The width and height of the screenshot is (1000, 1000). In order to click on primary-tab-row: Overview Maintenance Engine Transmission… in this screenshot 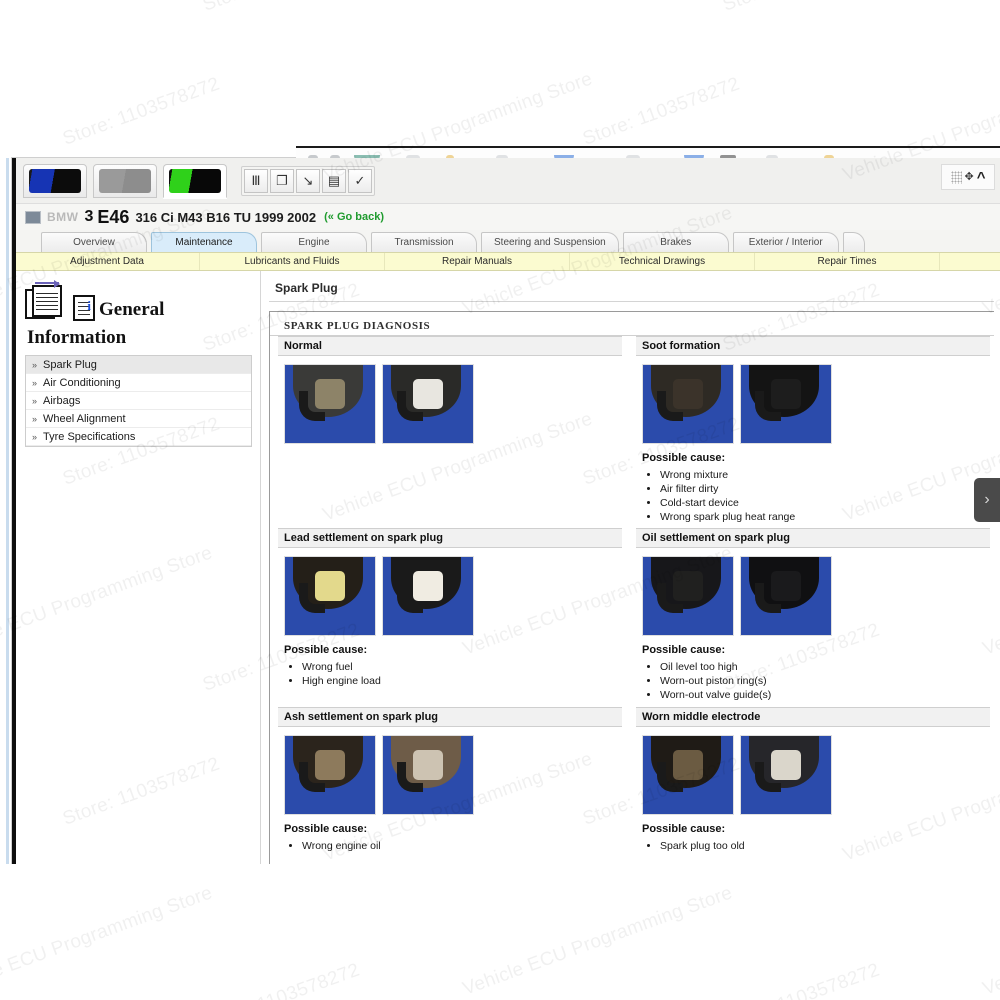, I will do `click(507, 241)`.